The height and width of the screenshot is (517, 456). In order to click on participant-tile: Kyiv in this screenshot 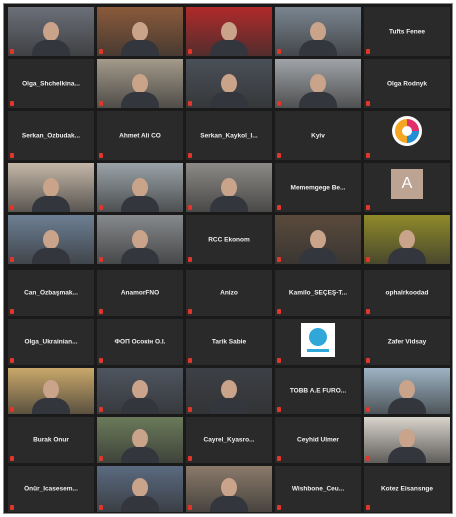, I will do `click(318, 135)`.